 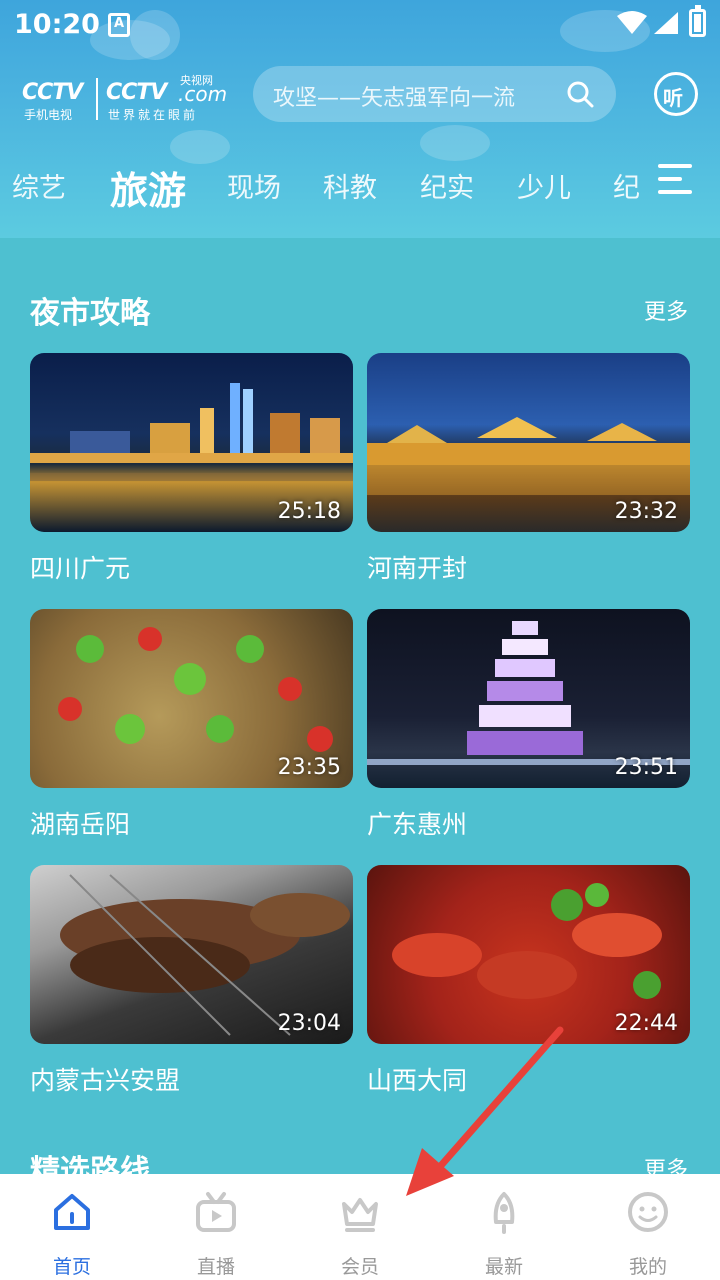 I want to click on logo-divider, so click(x=97, y=99).